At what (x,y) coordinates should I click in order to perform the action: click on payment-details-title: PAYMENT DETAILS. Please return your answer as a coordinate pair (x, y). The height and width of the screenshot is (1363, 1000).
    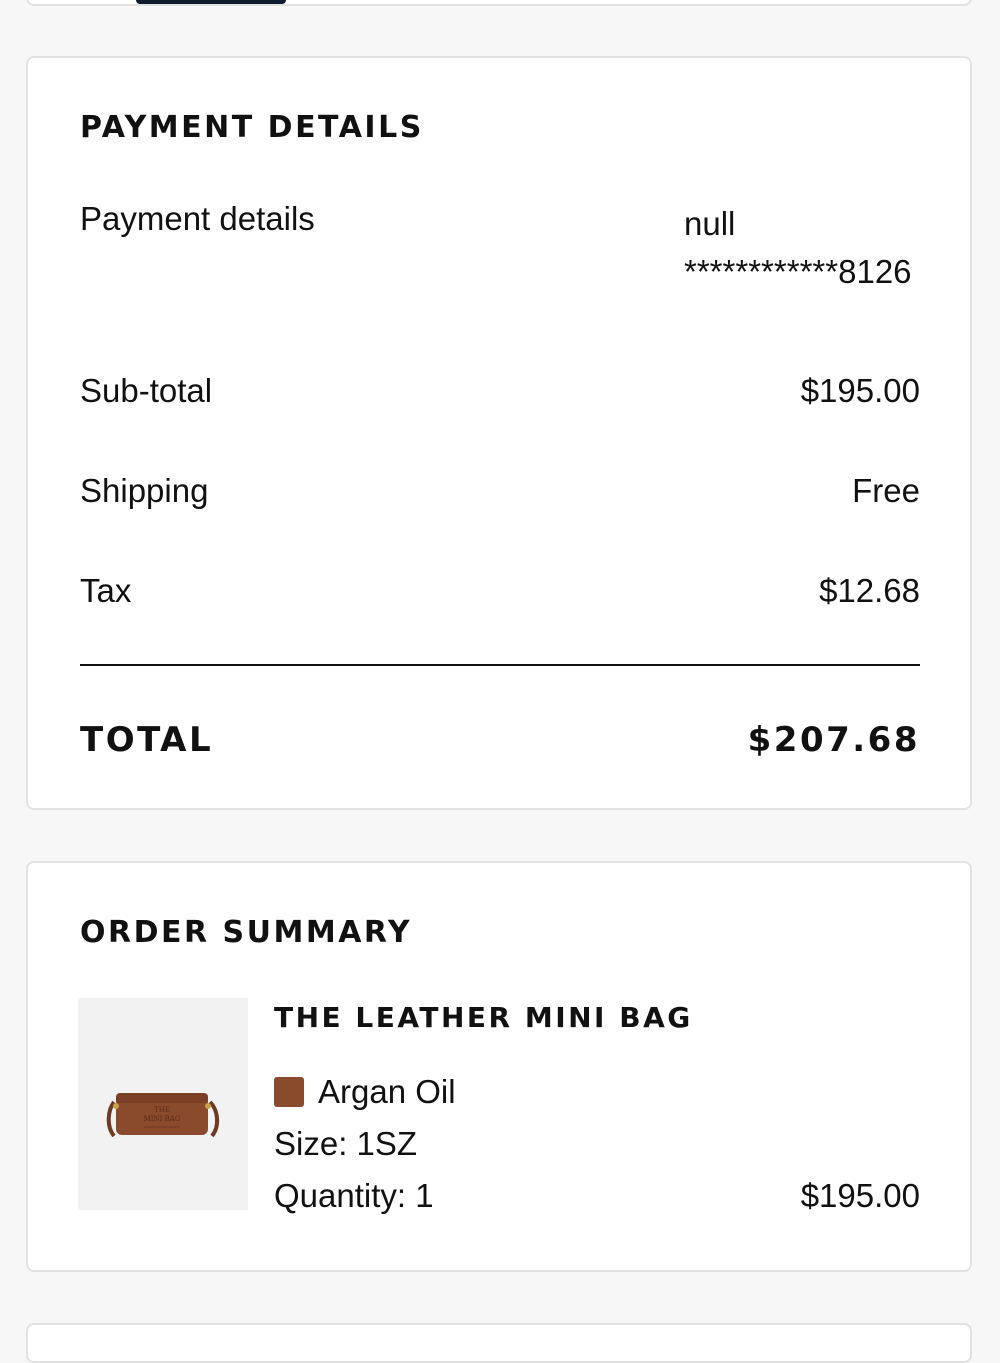
    Looking at the image, I should click on (252, 127).